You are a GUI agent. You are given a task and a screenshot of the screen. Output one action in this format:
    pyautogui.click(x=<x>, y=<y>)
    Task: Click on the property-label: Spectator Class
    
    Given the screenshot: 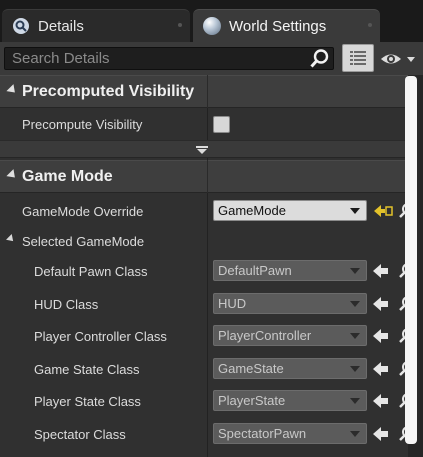 What is the action you would take?
    pyautogui.click(x=80, y=434)
    